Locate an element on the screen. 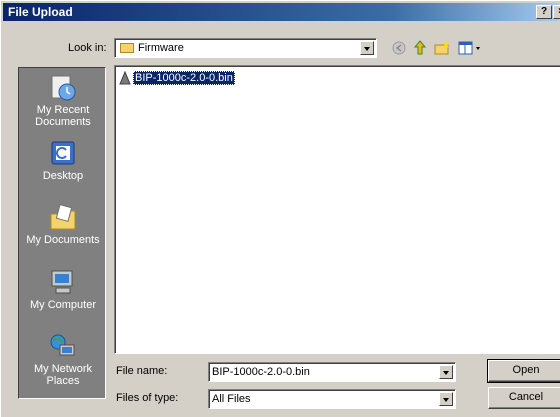  place-recent-documents: My Recent Documents is located at coordinates (63, 101).